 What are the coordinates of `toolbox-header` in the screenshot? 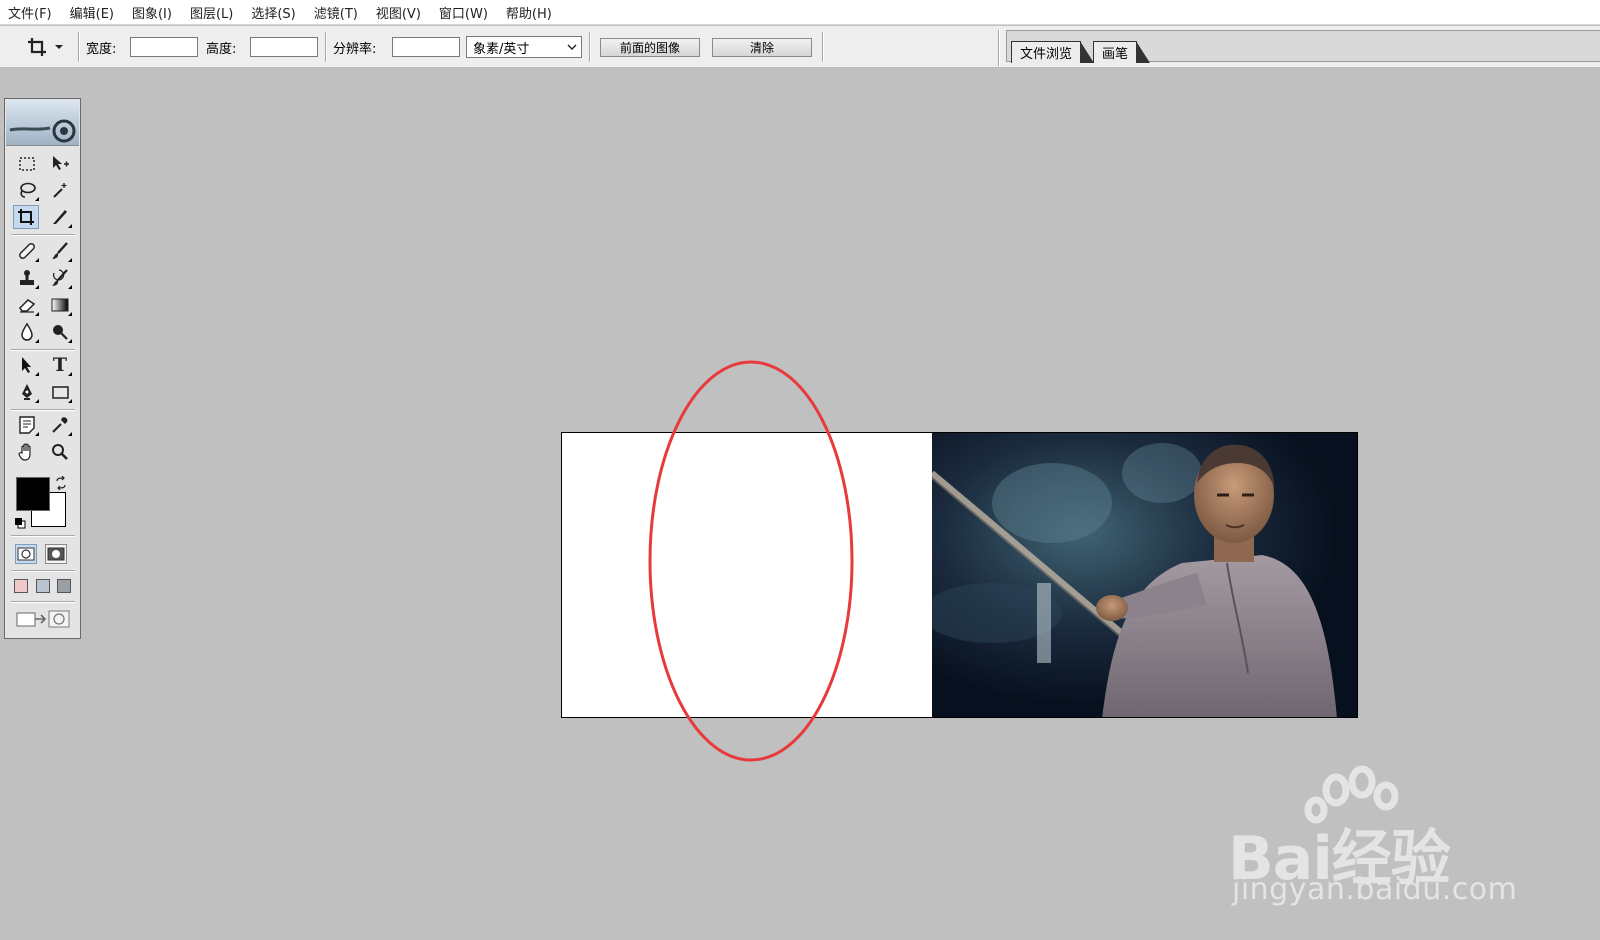 It's located at (42, 123).